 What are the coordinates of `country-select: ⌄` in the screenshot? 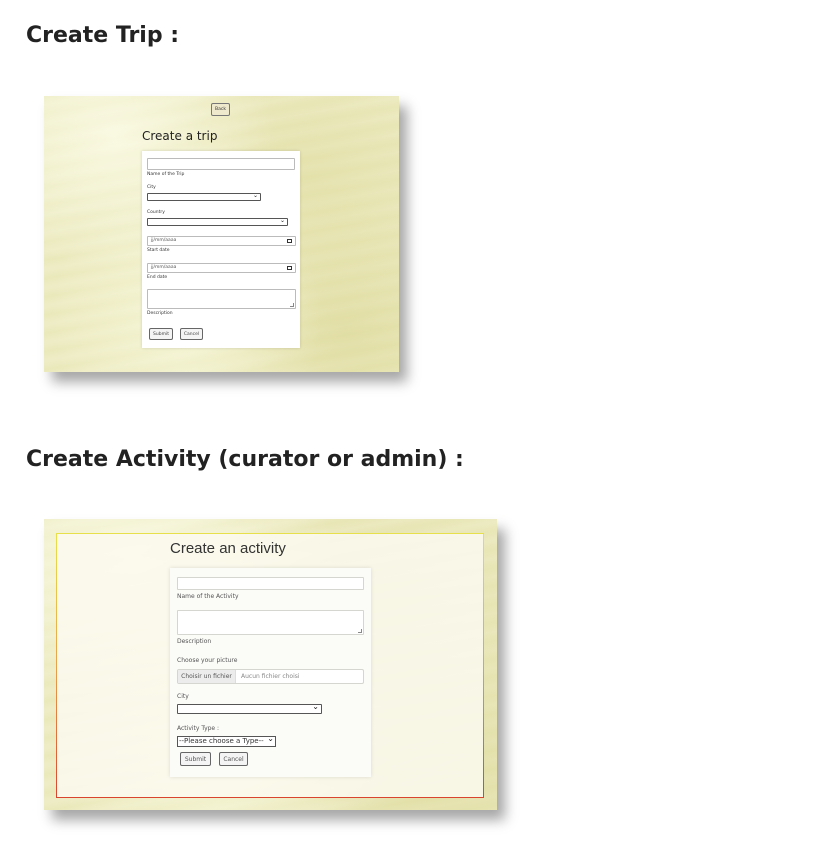 It's located at (217, 221).